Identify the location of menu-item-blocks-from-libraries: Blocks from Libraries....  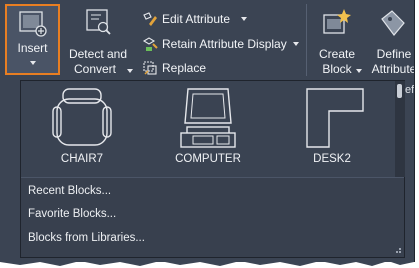
(86, 238).